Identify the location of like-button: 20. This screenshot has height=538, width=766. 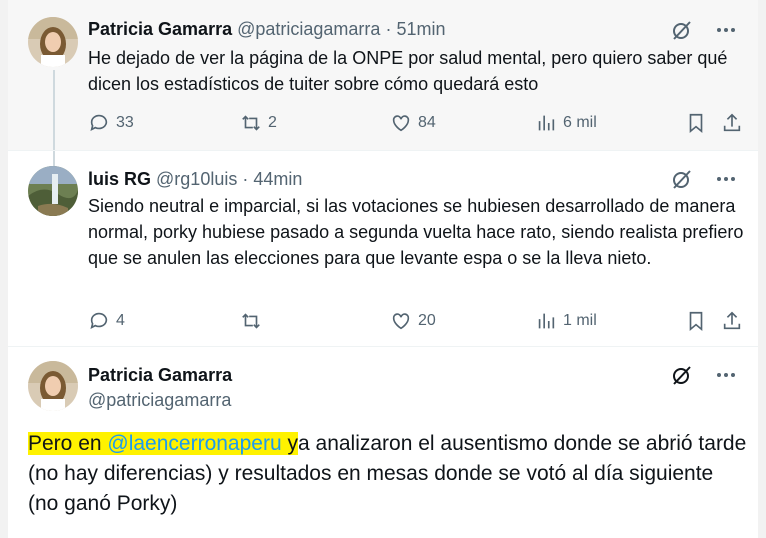
(413, 321).